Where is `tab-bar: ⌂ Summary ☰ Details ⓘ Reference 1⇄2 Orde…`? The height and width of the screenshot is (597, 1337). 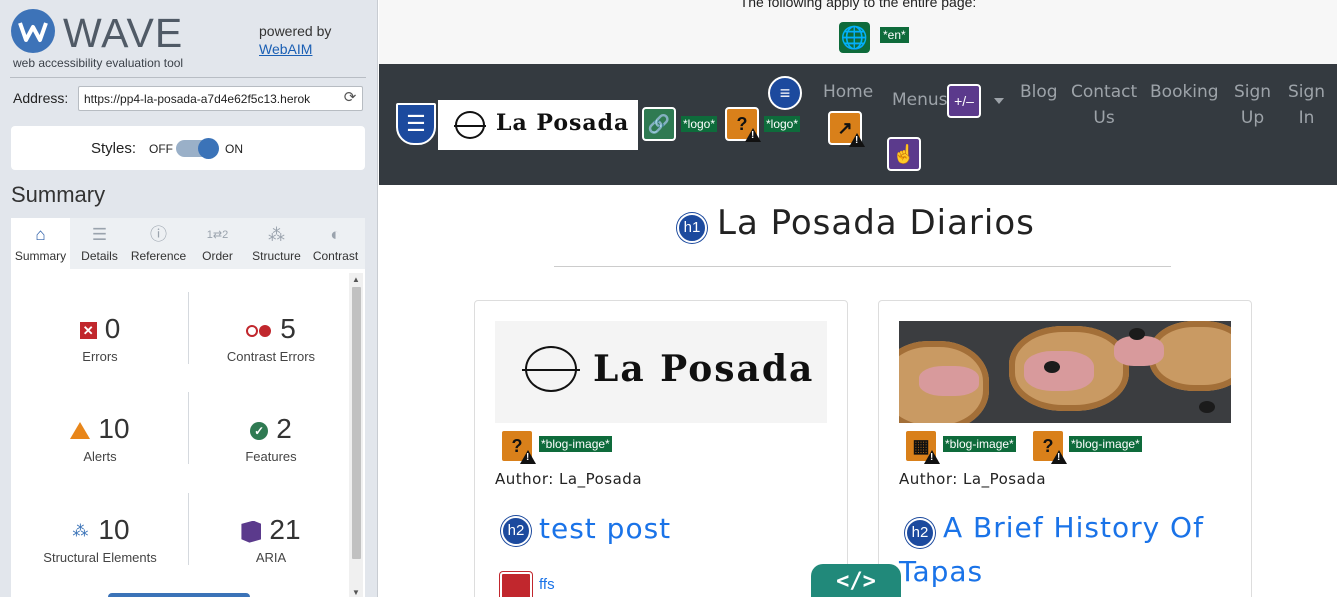 tab-bar: ⌂ Summary ☰ Details ⓘ Reference 1⇄2 Orde… is located at coordinates (188, 243).